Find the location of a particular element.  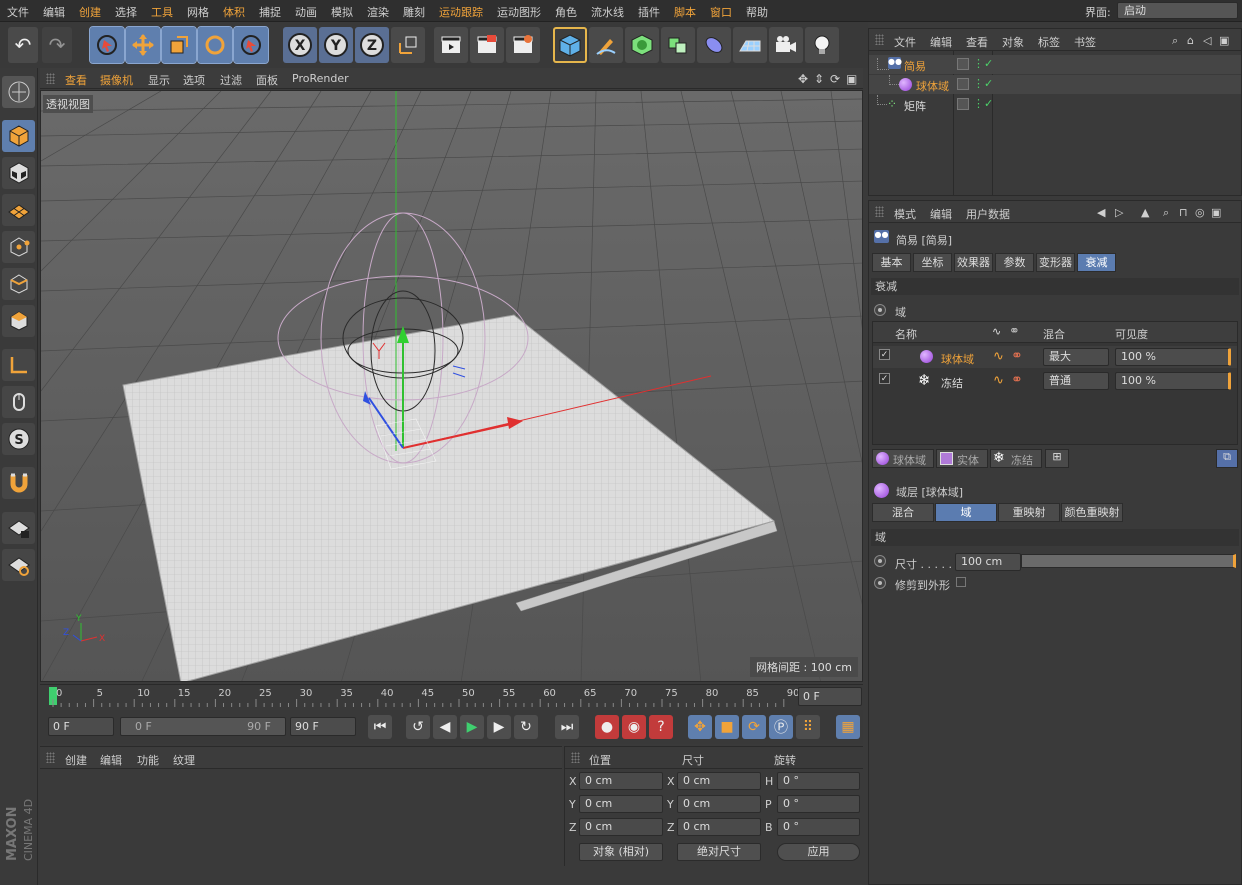

object-row-simple: ●● 简易 ⋮✓ is located at coordinates (1055, 64).